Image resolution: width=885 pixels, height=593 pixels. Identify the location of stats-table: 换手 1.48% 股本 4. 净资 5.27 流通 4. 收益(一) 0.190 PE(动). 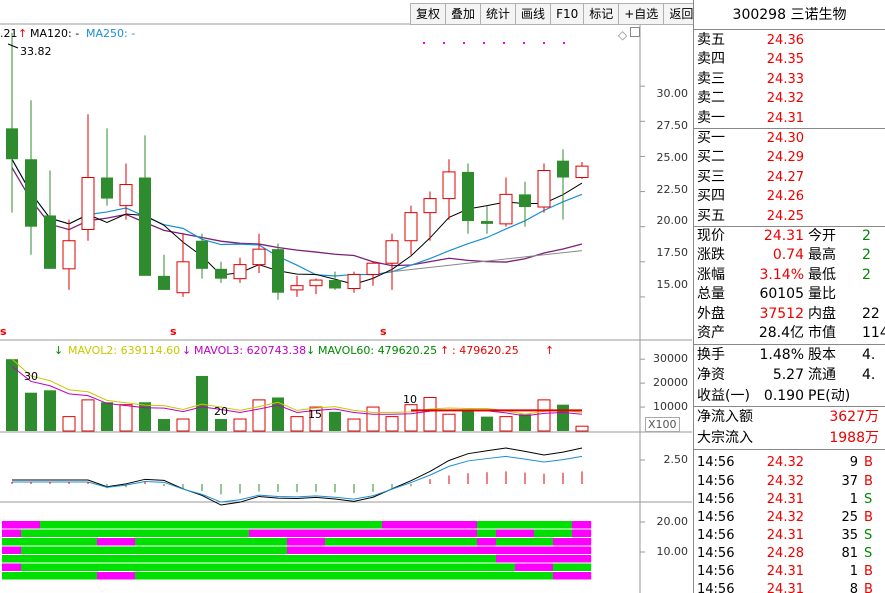
(789, 376).